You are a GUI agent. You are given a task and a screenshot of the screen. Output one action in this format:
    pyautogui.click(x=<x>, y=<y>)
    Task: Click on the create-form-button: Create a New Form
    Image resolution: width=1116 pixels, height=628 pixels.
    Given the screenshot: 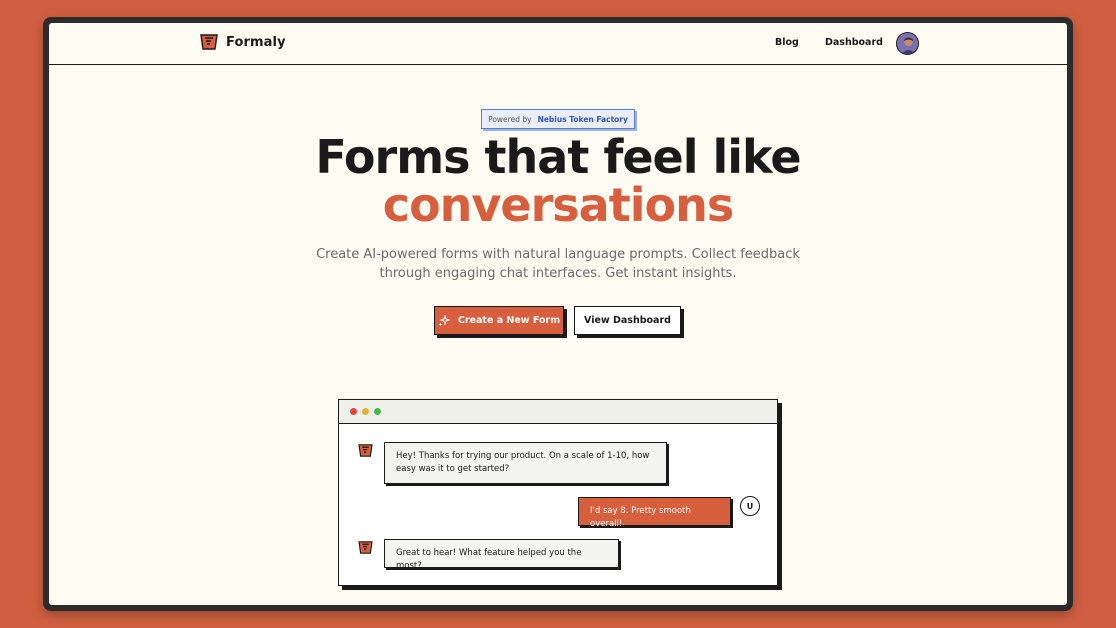 What is the action you would take?
    pyautogui.click(x=499, y=320)
    